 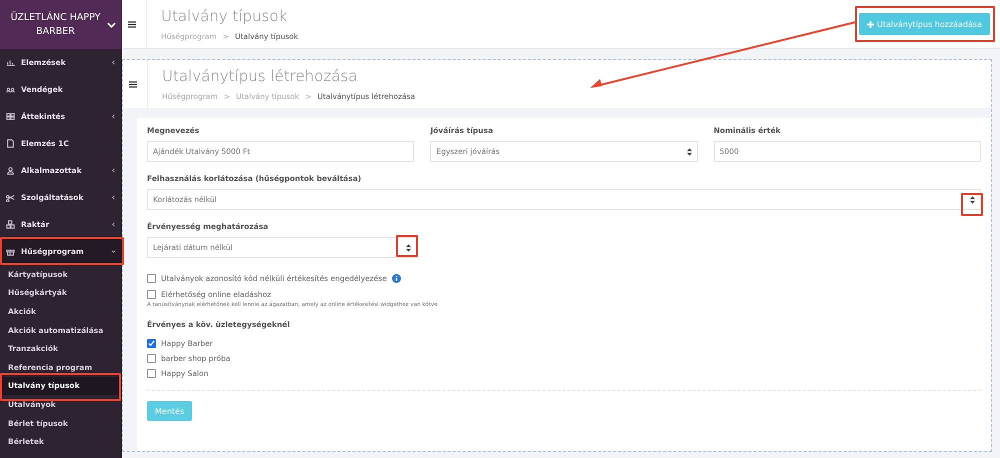 I want to click on section-title: Utalványtípus létrehozása, so click(x=260, y=76).